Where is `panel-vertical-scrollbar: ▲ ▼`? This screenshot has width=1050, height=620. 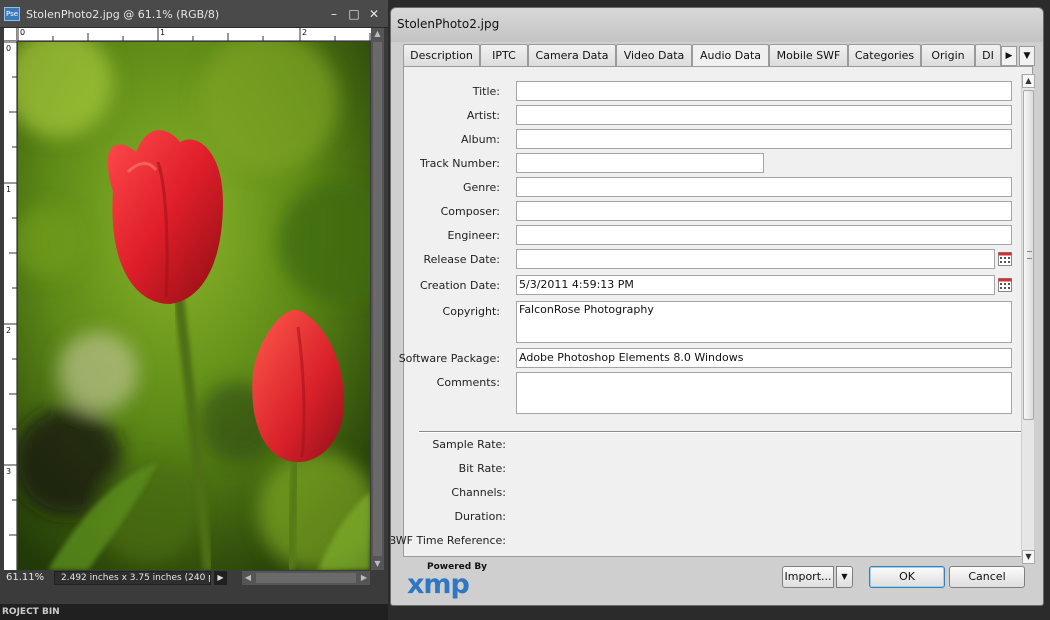 panel-vertical-scrollbar: ▲ ▼ is located at coordinates (1028, 319).